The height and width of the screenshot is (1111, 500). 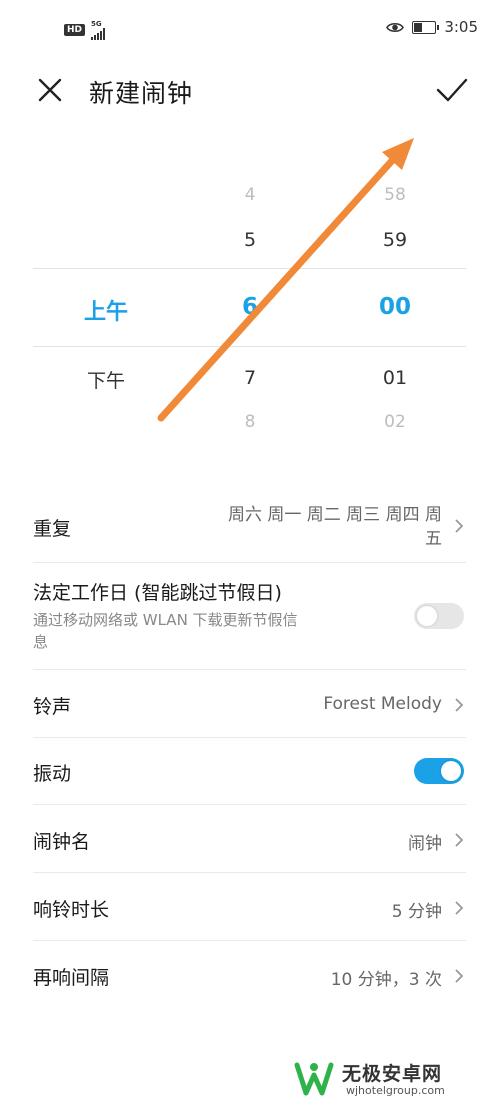 What do you see at coordinates (395, 240) in the screenshot?
I see `minute-before: 59` at bounding box center [395, 240].